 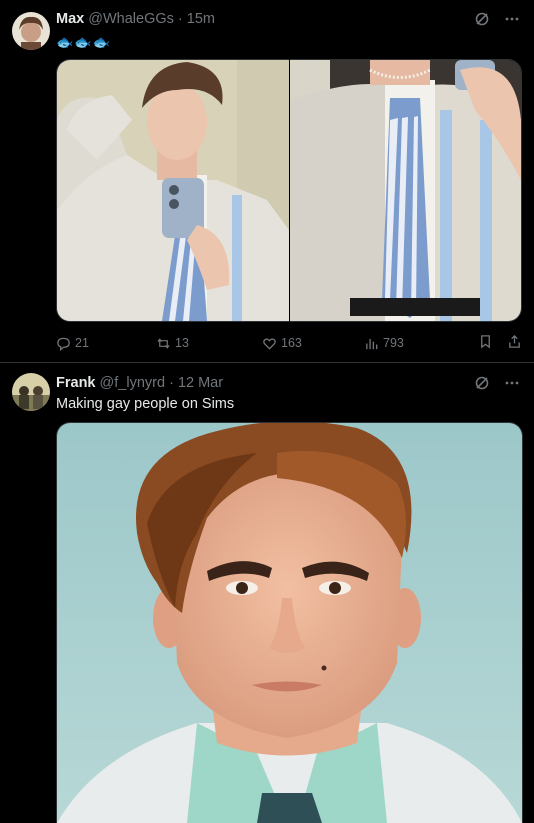 I want to click on like-button: 163, so click(x=313, y=343).